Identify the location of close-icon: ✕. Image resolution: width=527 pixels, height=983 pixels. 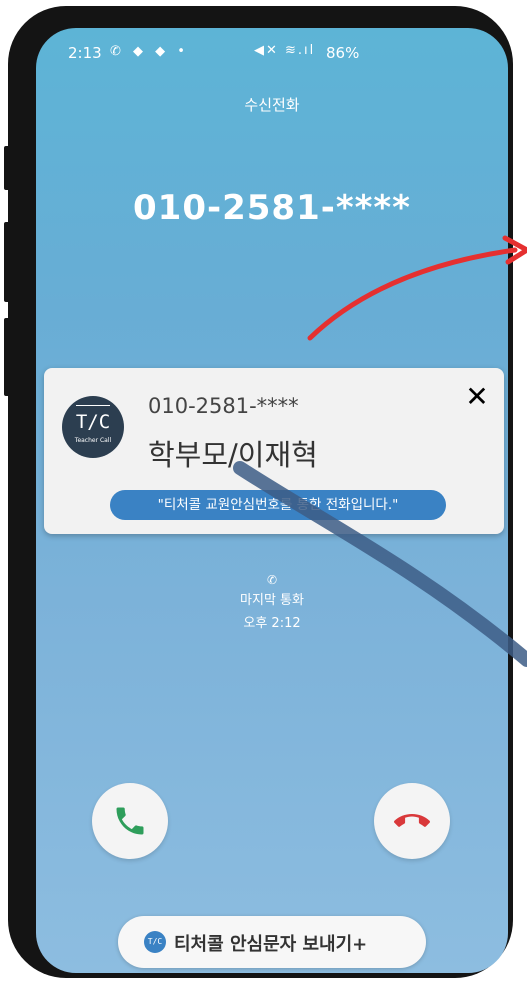
(477, 397).